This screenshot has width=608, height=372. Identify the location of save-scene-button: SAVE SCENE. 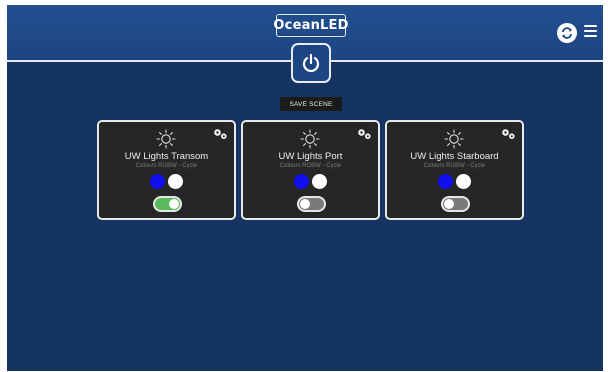
(311, 104).